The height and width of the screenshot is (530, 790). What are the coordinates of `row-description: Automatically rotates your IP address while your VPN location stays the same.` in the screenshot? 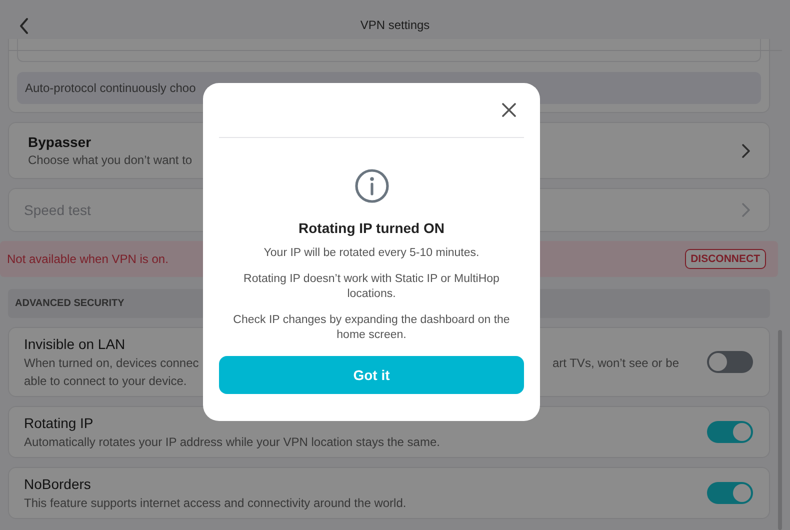 It's located at (232, 442).